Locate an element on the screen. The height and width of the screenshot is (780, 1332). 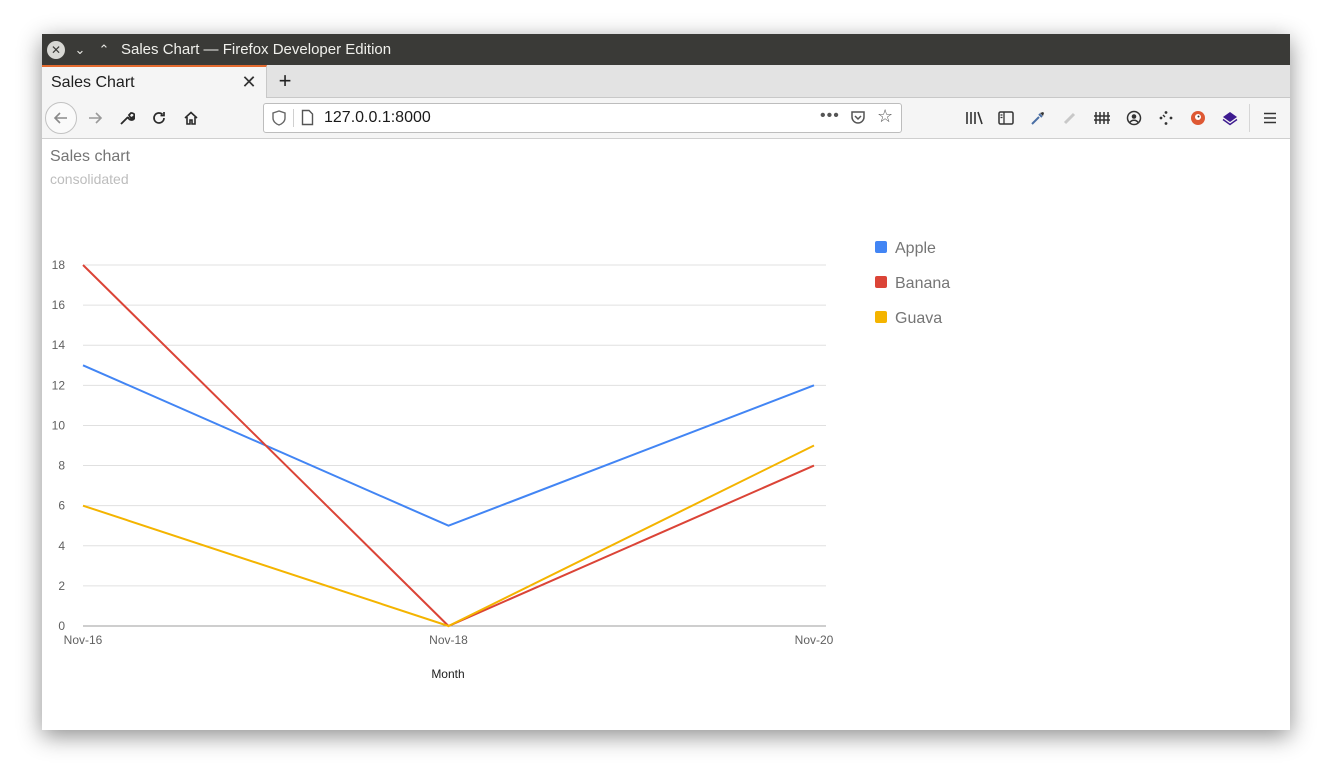
url-bar: 127.0.0.1:8000 ••• ☆ is located at coordinates (582, 118).